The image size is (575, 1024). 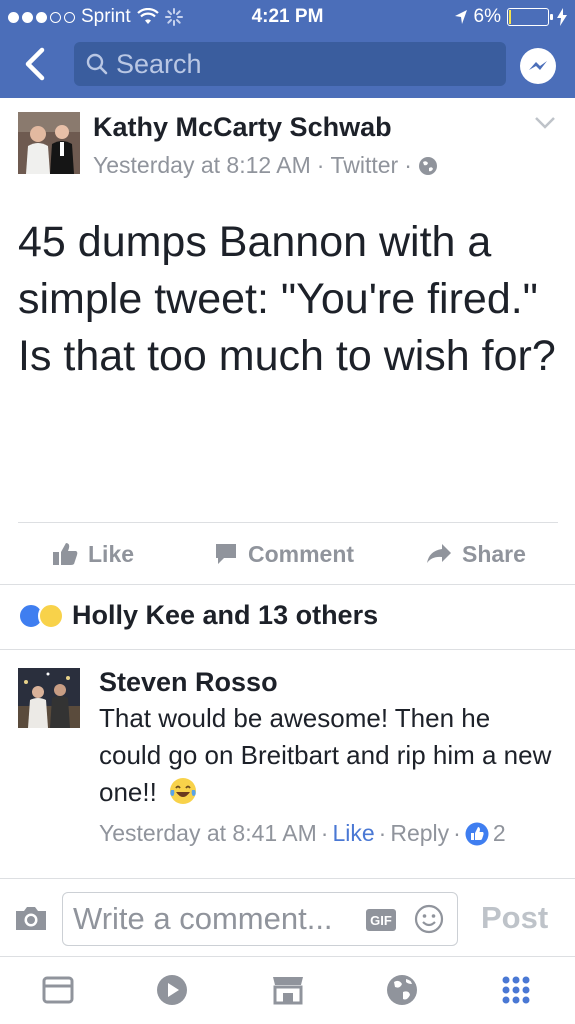 I want to click on share-button: Share, so click(x=476, y=554).